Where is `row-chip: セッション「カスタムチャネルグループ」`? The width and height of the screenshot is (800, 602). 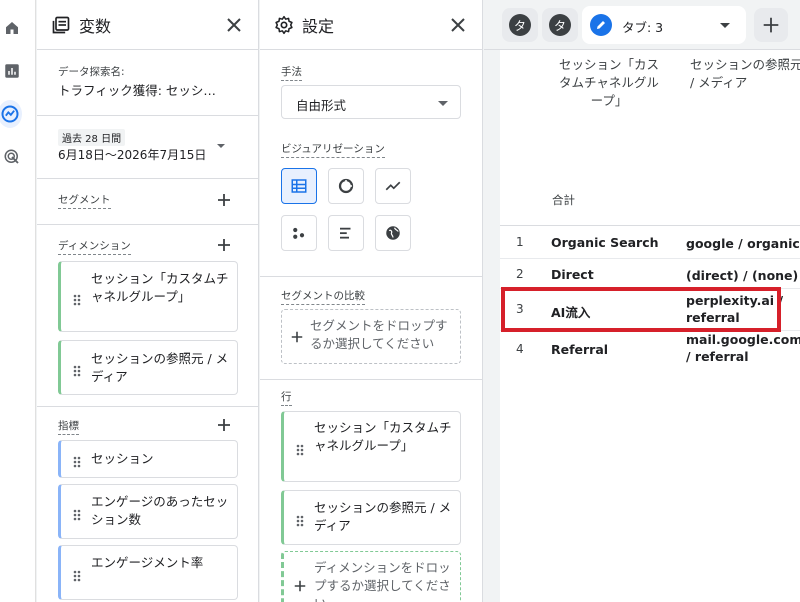 row-chip: セッション「カスタムチャネルグループ」 is located at coordinates (371, 446).